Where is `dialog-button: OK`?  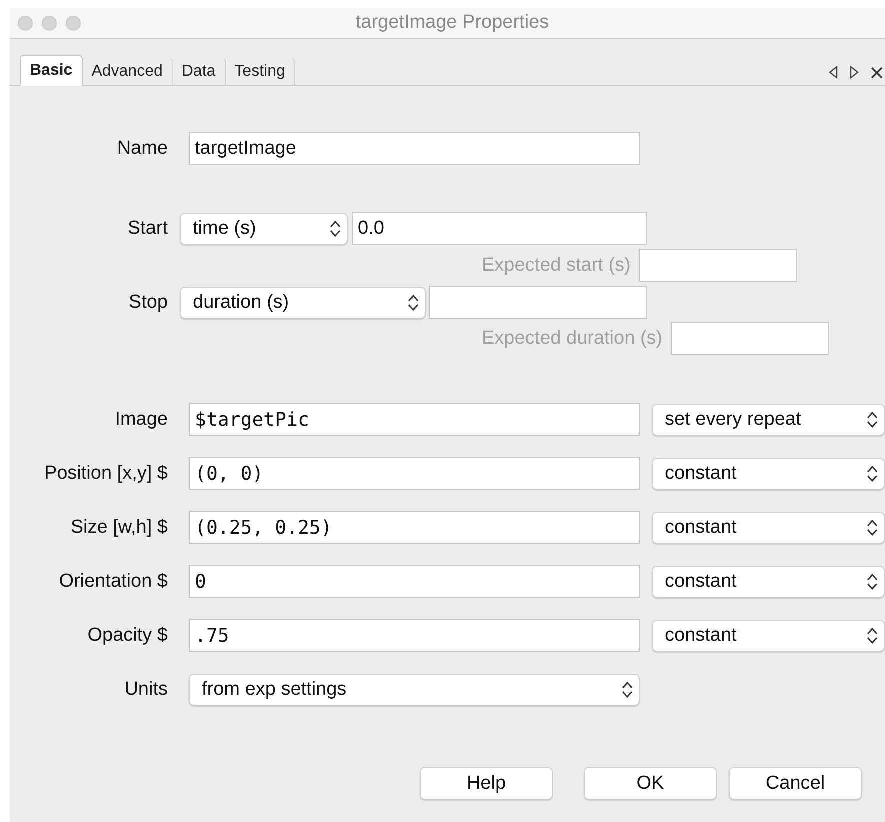
dialog-button: OK is located at coordinates (650, 783).